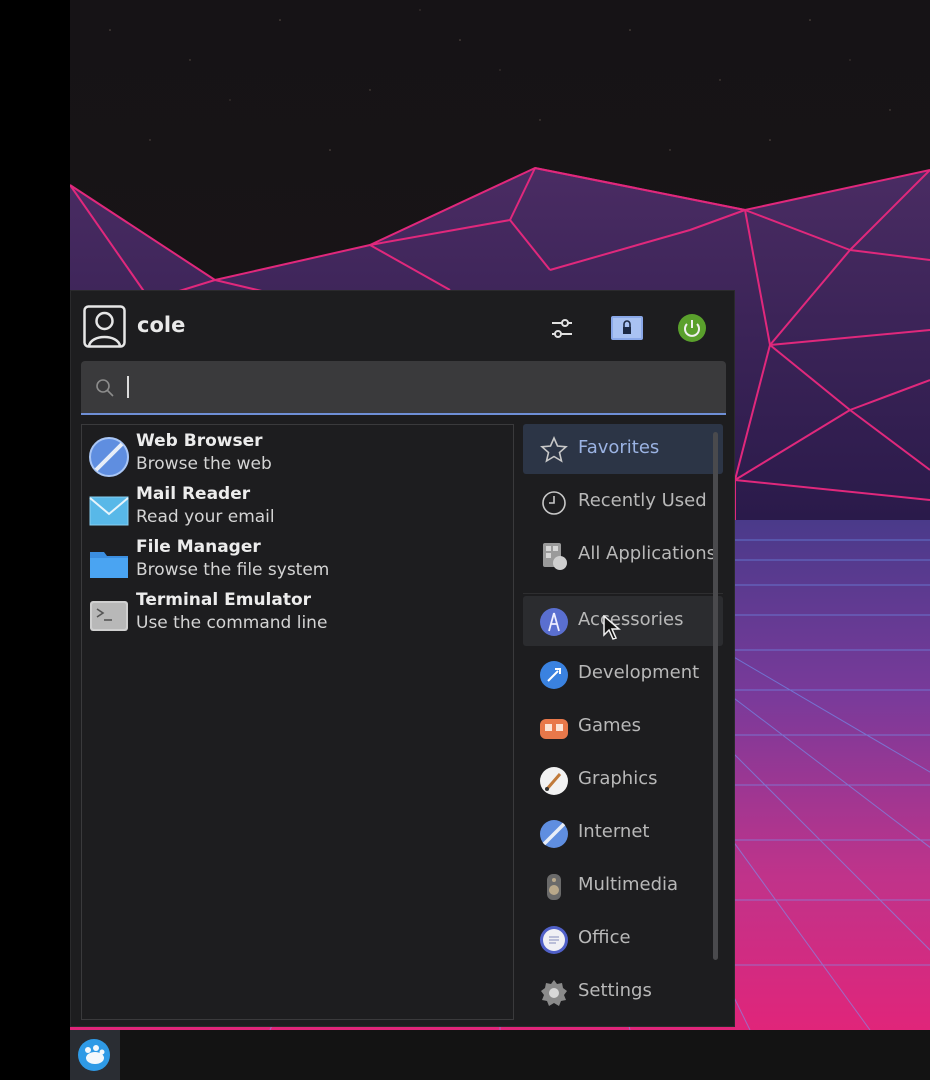 This screenshot has width=930, height=1080. I want to click on list-item-mail-reader: Mail Reader Read your email, so click(296, 507).